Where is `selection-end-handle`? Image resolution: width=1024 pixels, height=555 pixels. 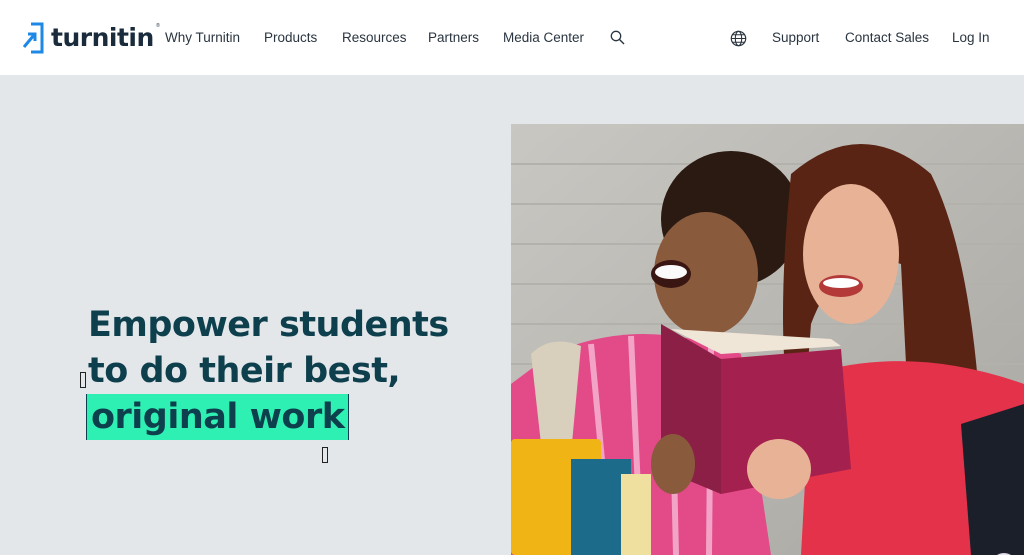 selection-end-handle is located at coordinates (325, 455).